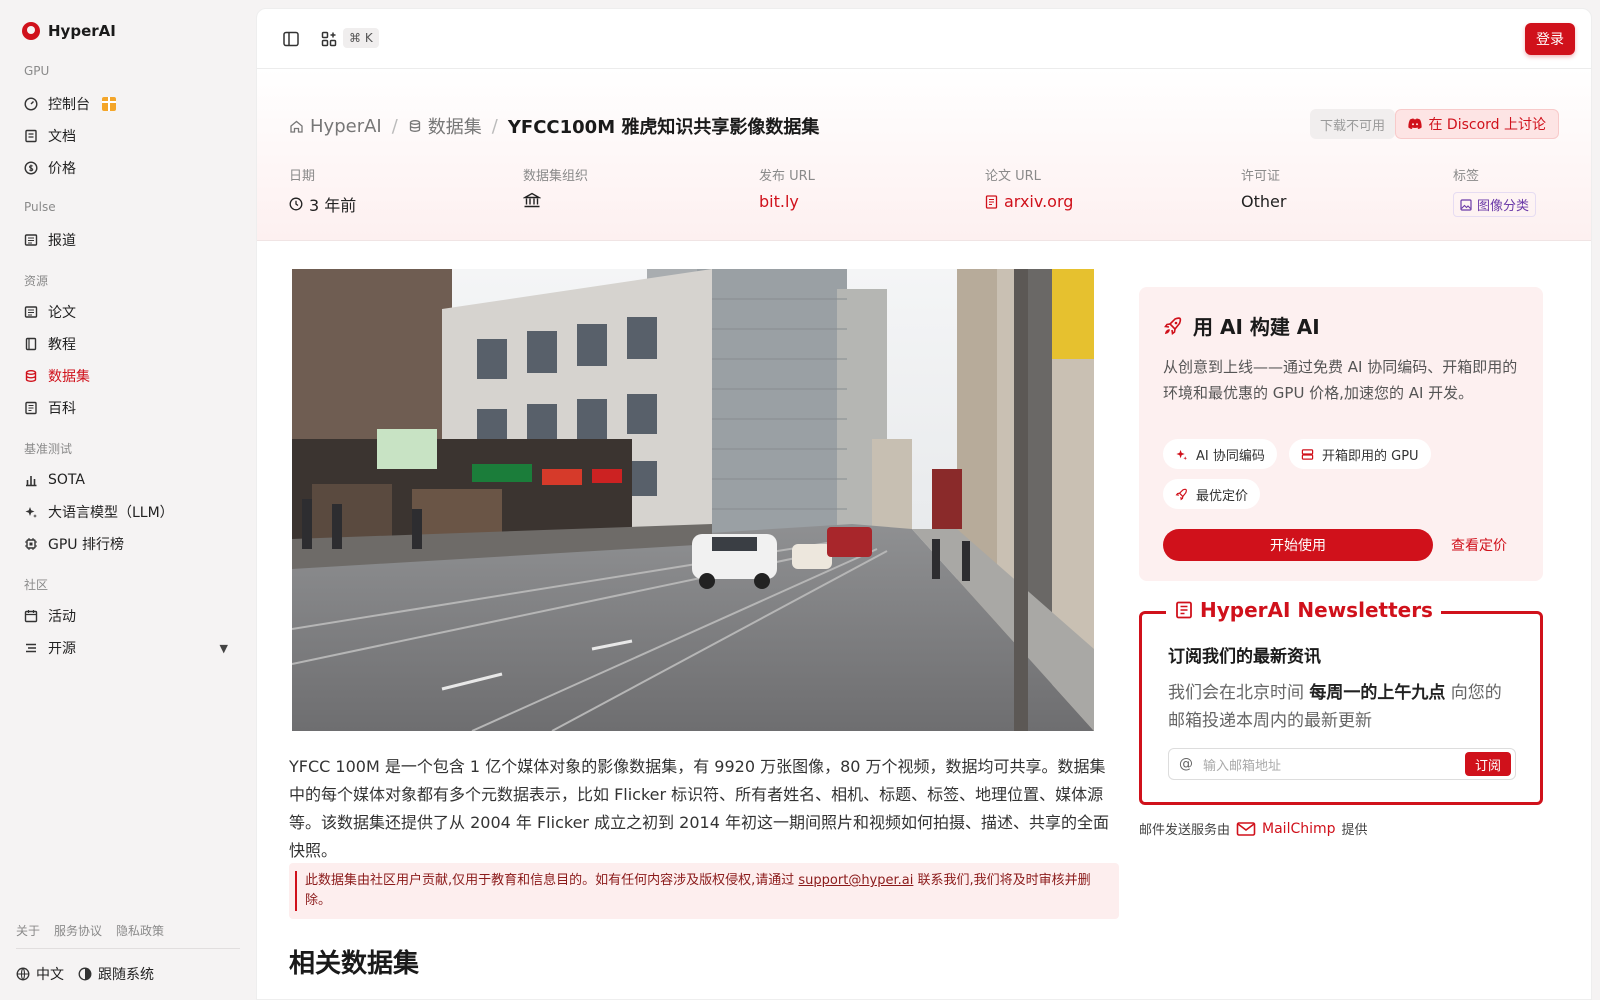 Image resolution: width=1600 pixels, height=1000 pixels. Describe the element at coordinates (62, 345) in the screenshot. I see `sidebar-item-label: 教程` at that location.